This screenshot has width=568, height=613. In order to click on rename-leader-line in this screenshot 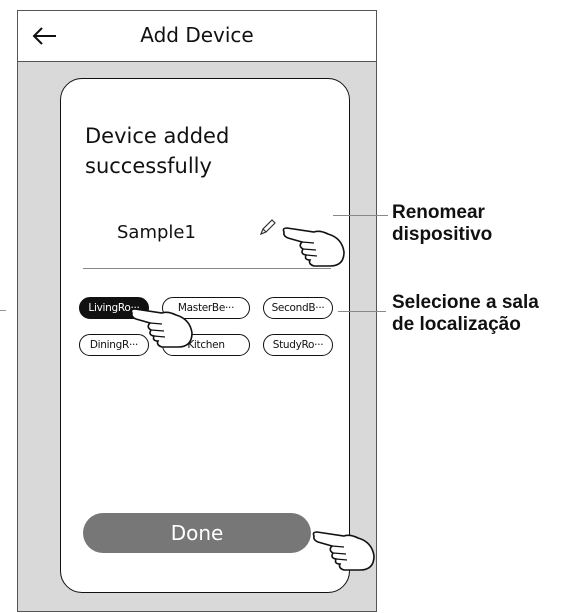, I will do `click(360, 215)`.